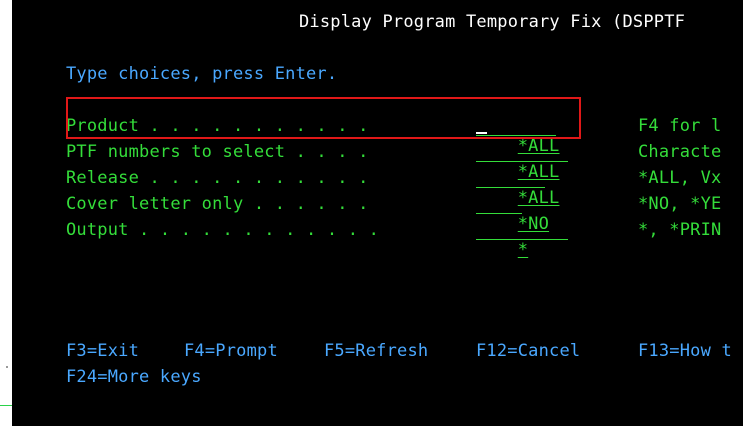 This screenshot has width=743, height=426. What do you see at coordinates (512, 214) in the screenshot?
I see `cover-letter-field: *NO` at bounding box center [512, 214].